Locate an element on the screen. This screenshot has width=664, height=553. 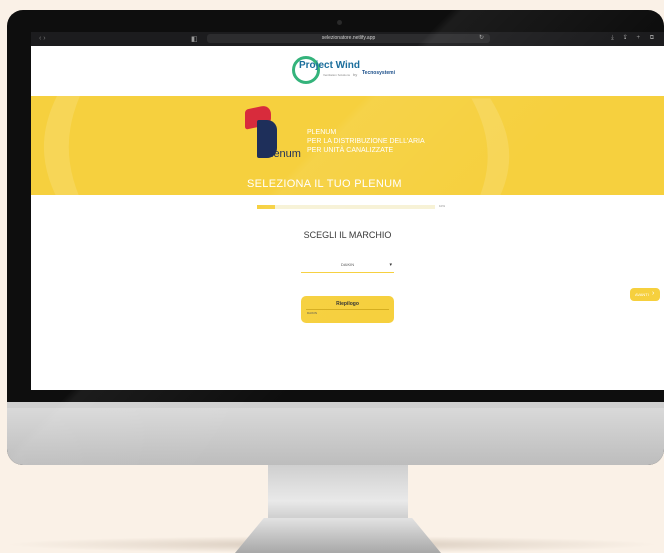
monitor-stand-foot is located at coordinates (338, 535).